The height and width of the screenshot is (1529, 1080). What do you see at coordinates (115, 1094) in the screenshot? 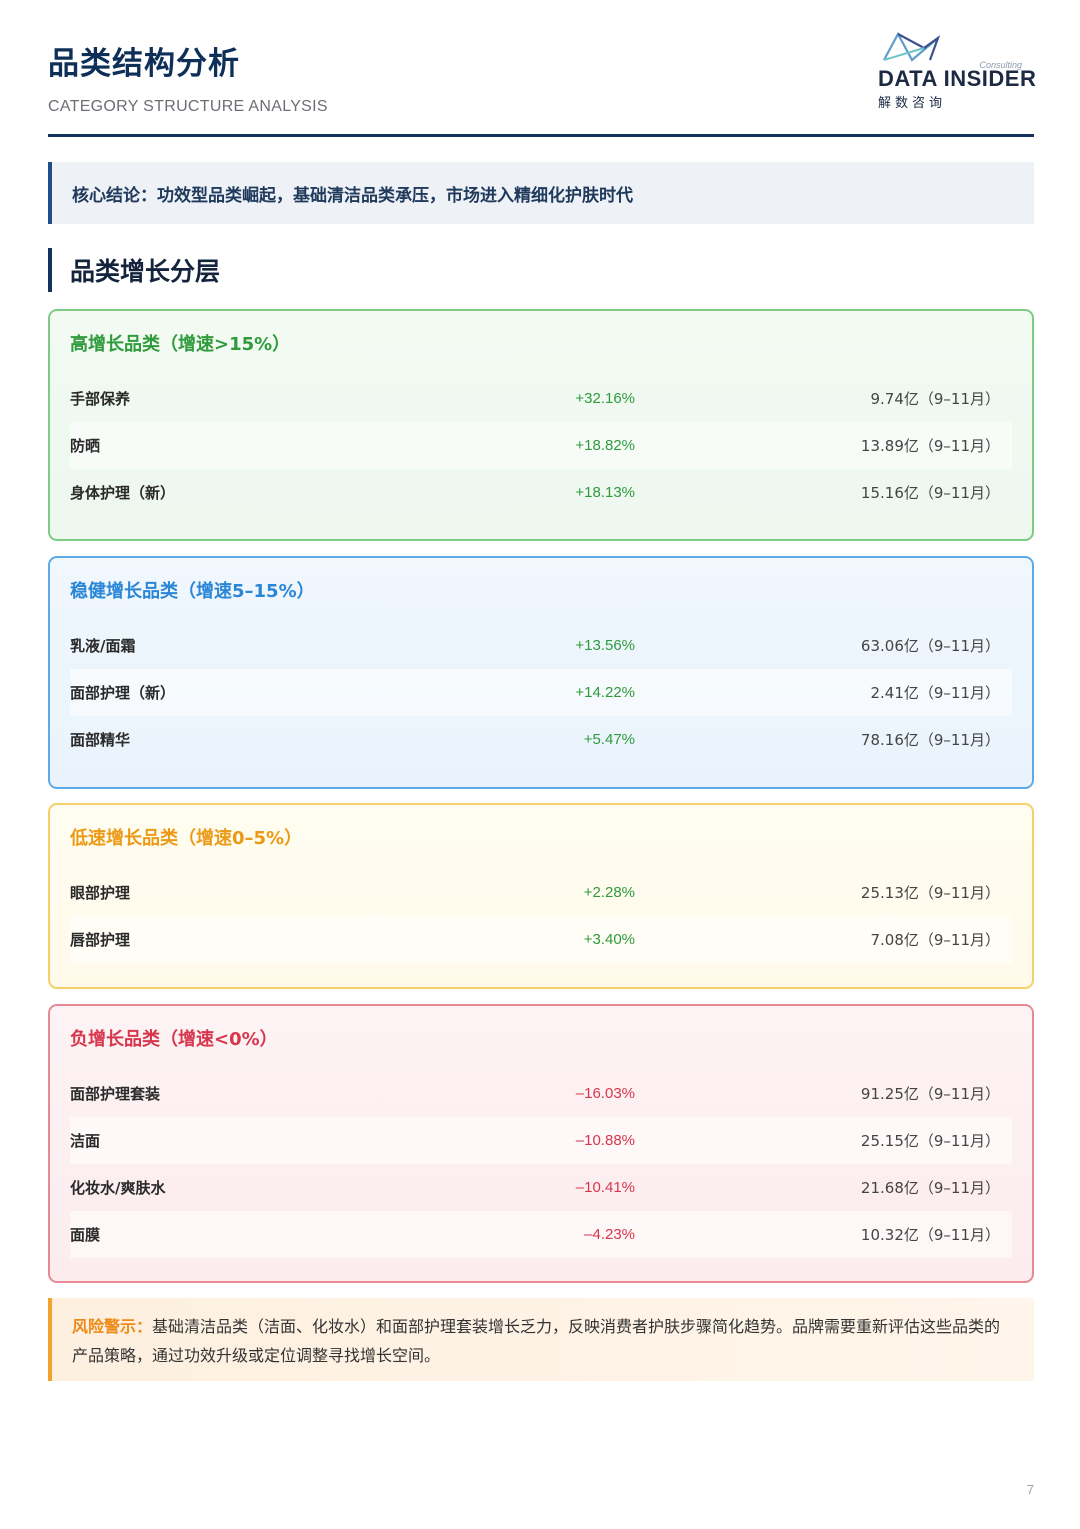
I see `category-name: 面部护理套装` at bounding box center [115, 1094].